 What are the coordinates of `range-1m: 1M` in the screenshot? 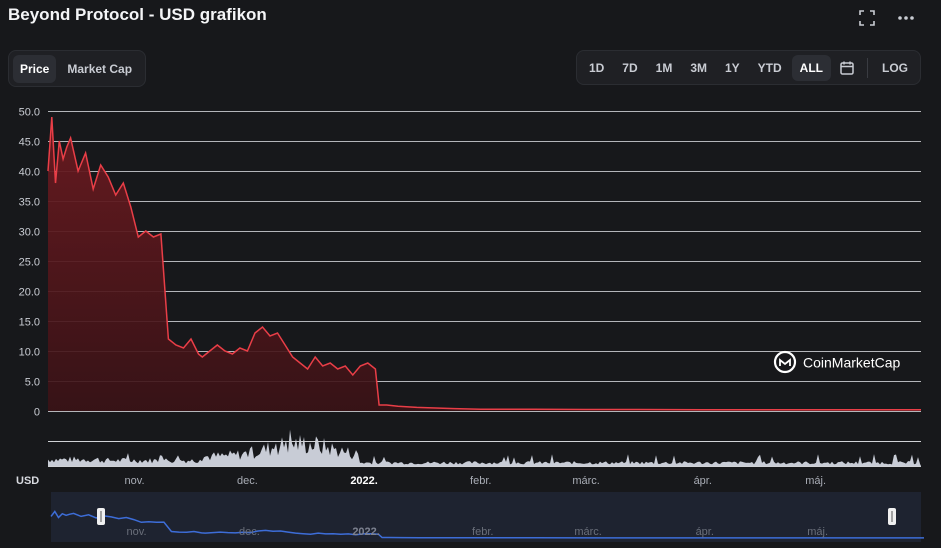 It's located at (664, 68).